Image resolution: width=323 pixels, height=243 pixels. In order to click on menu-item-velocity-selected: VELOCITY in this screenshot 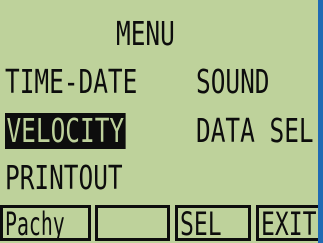, I will do `click(65, 131)`.